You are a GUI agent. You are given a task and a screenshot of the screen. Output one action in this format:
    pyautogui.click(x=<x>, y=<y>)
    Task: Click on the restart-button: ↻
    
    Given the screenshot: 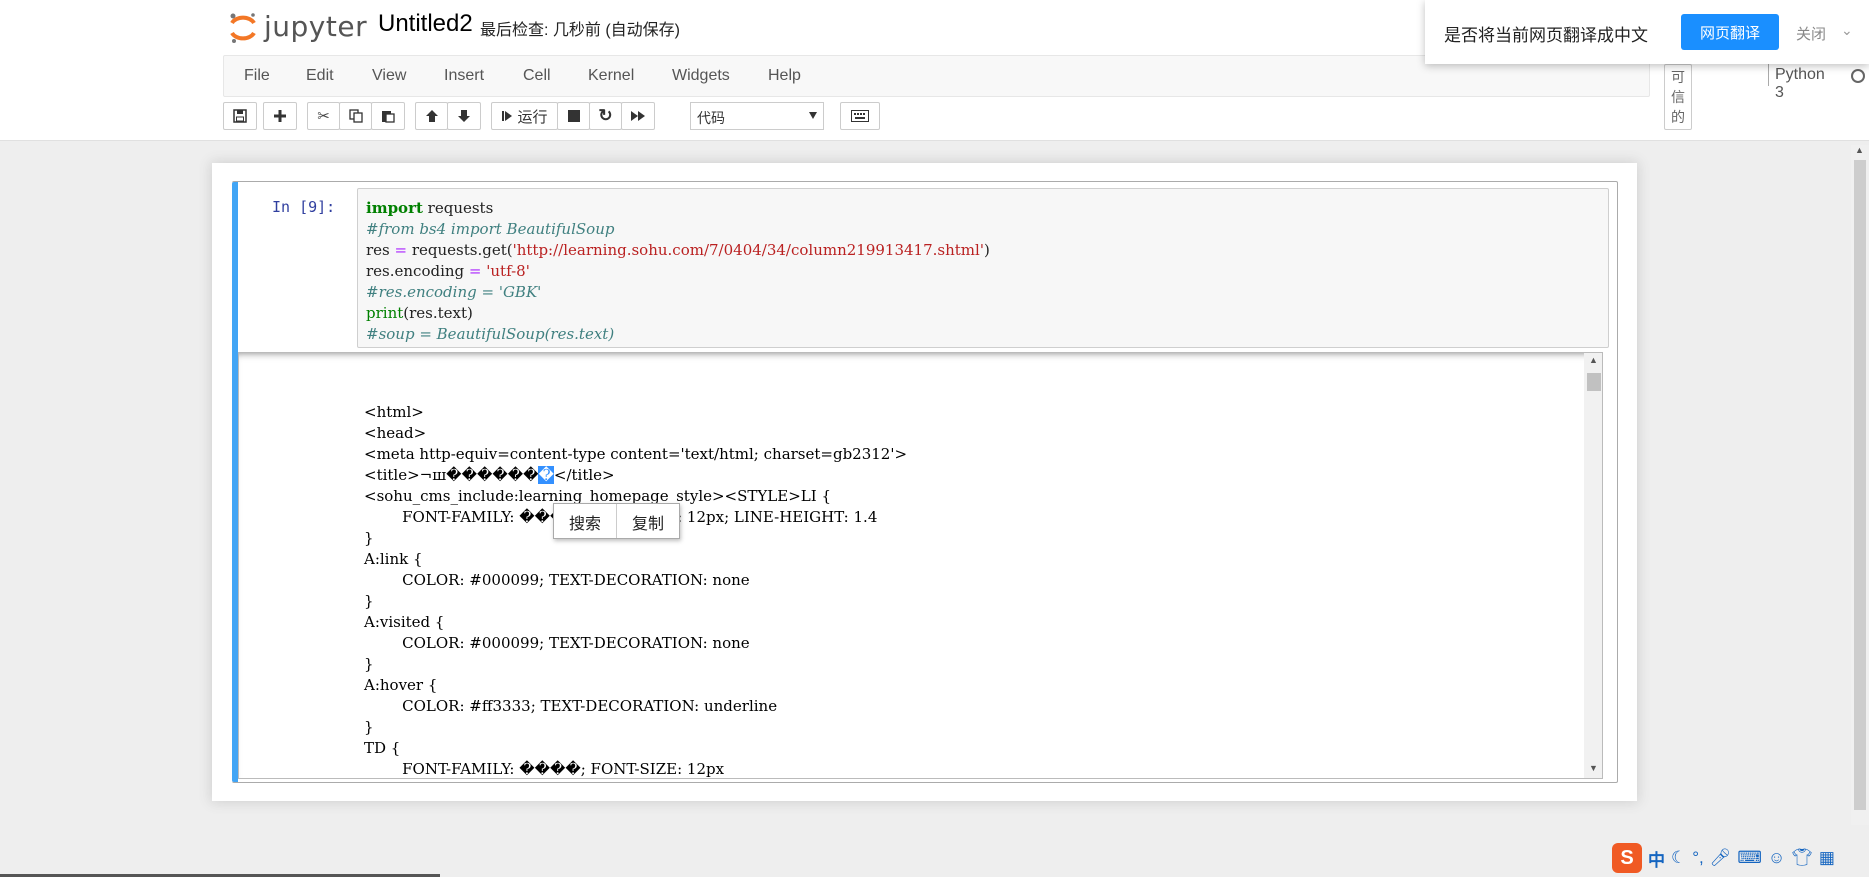 What is the action you would take?
    pyautogui.click(x=605, y=116)
    